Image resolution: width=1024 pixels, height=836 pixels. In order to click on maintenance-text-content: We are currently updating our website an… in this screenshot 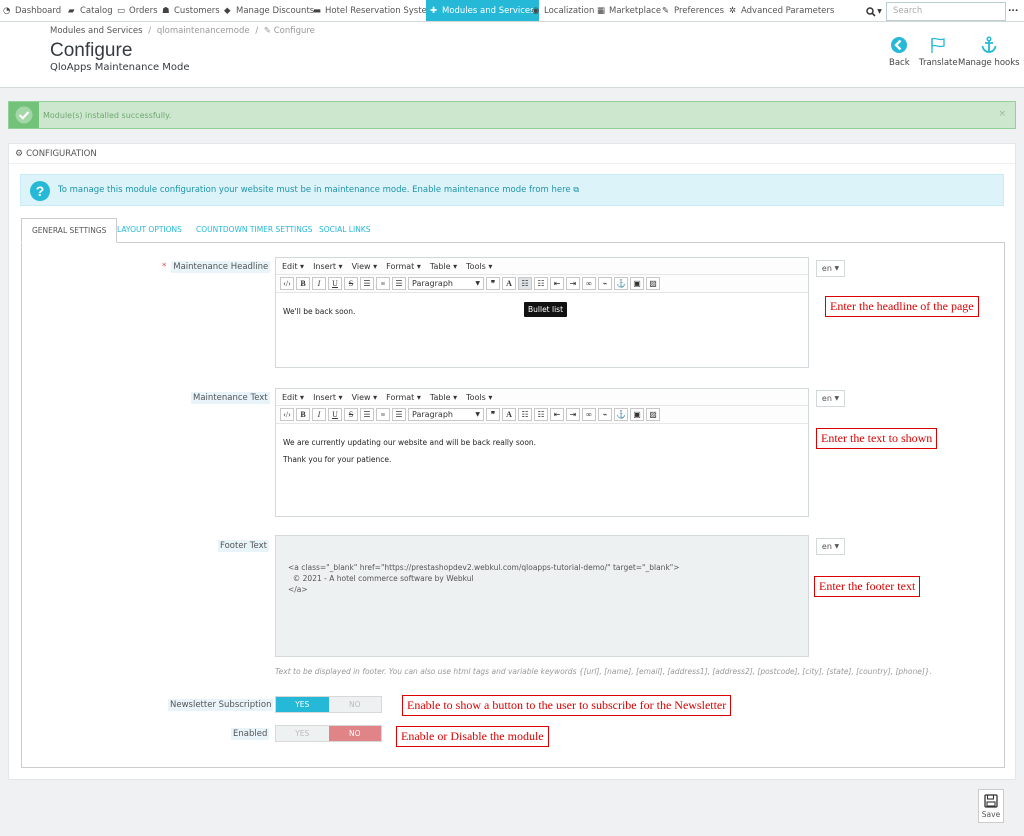, I will do `click(542, 451)`.